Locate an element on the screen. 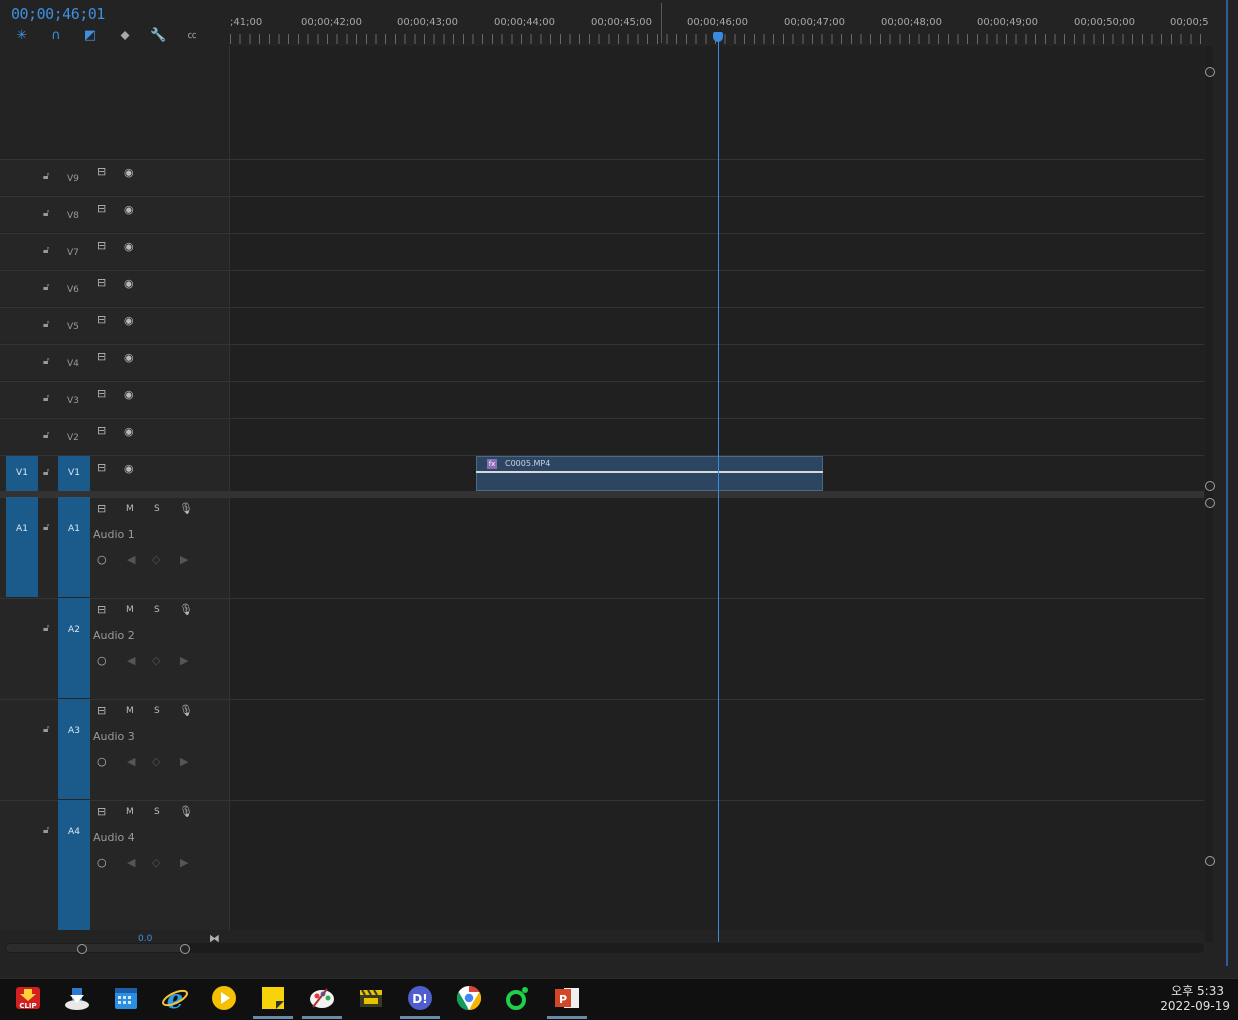 The image size is (1238, 1020). calendar-icon is located at coordinates (126, 998).